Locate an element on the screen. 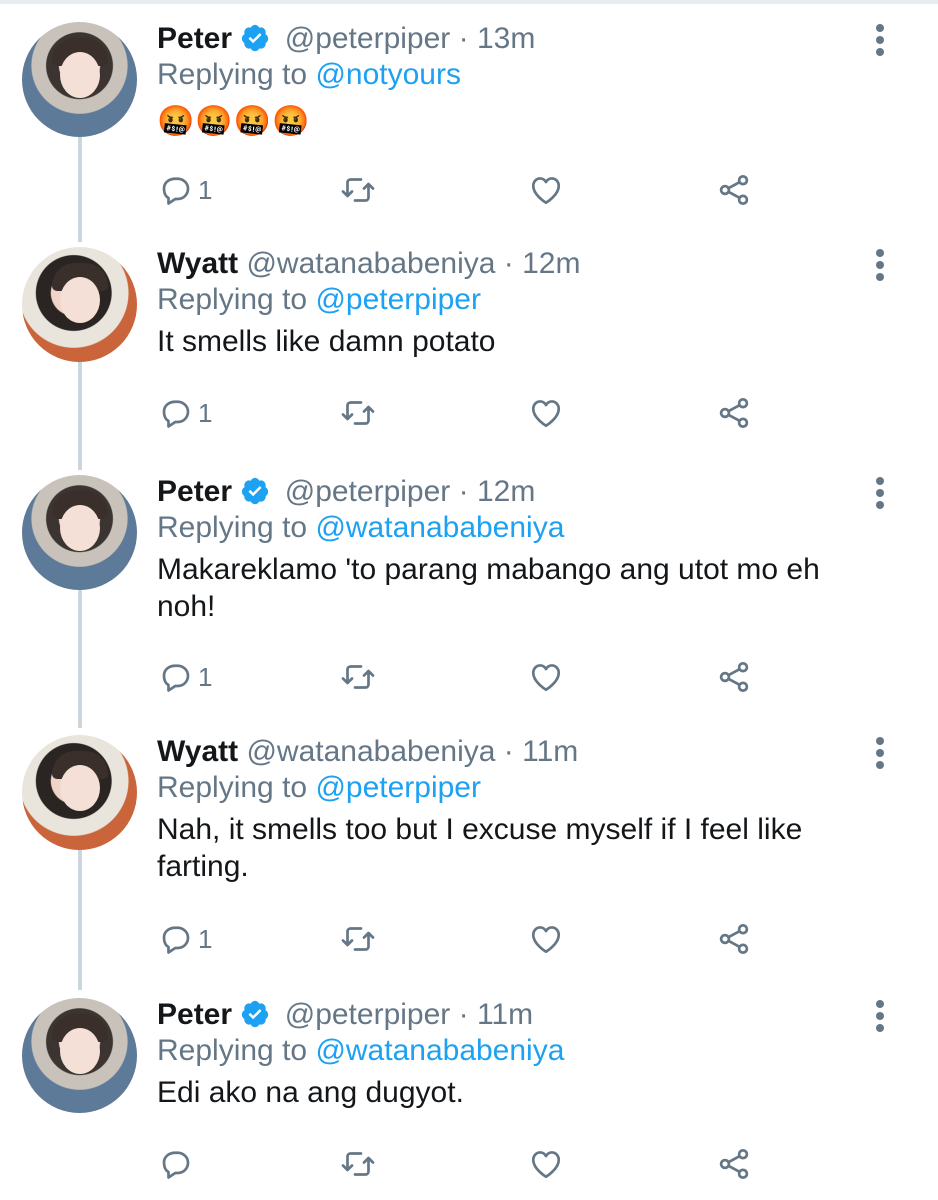 The height and width of the screenshot is (1200, 938). tweet-text: It smells like damn potato is located at coordinates (326, 341).